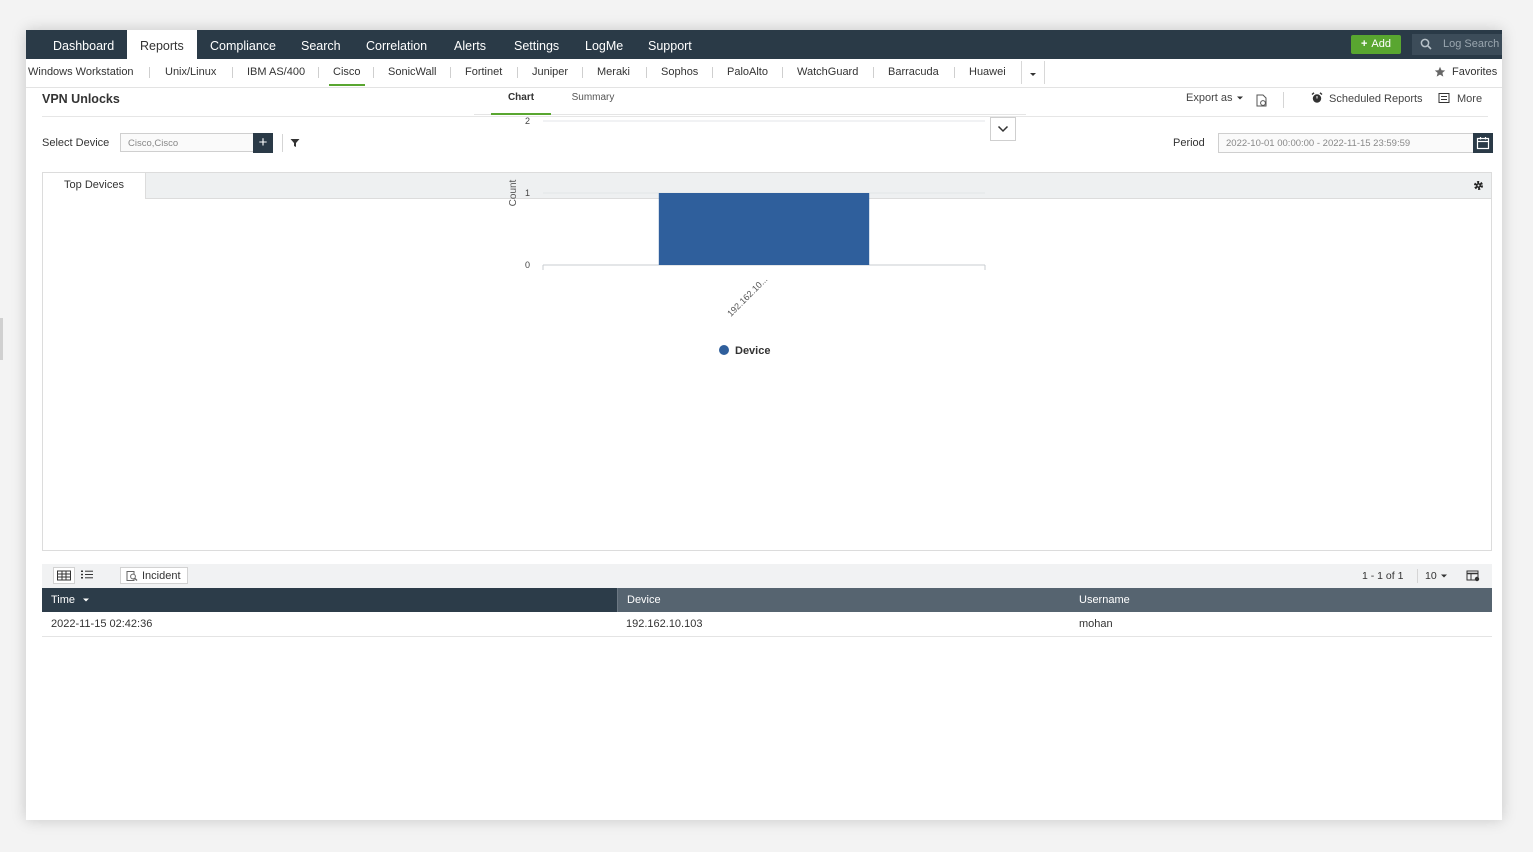 Image resolution: width=1533 pixels, height=852 pixels. What do you see at coordinates (187, 142) in the screenshot?
I see `device-input: Cisco,Cisco` at bounding box center [187, 142].